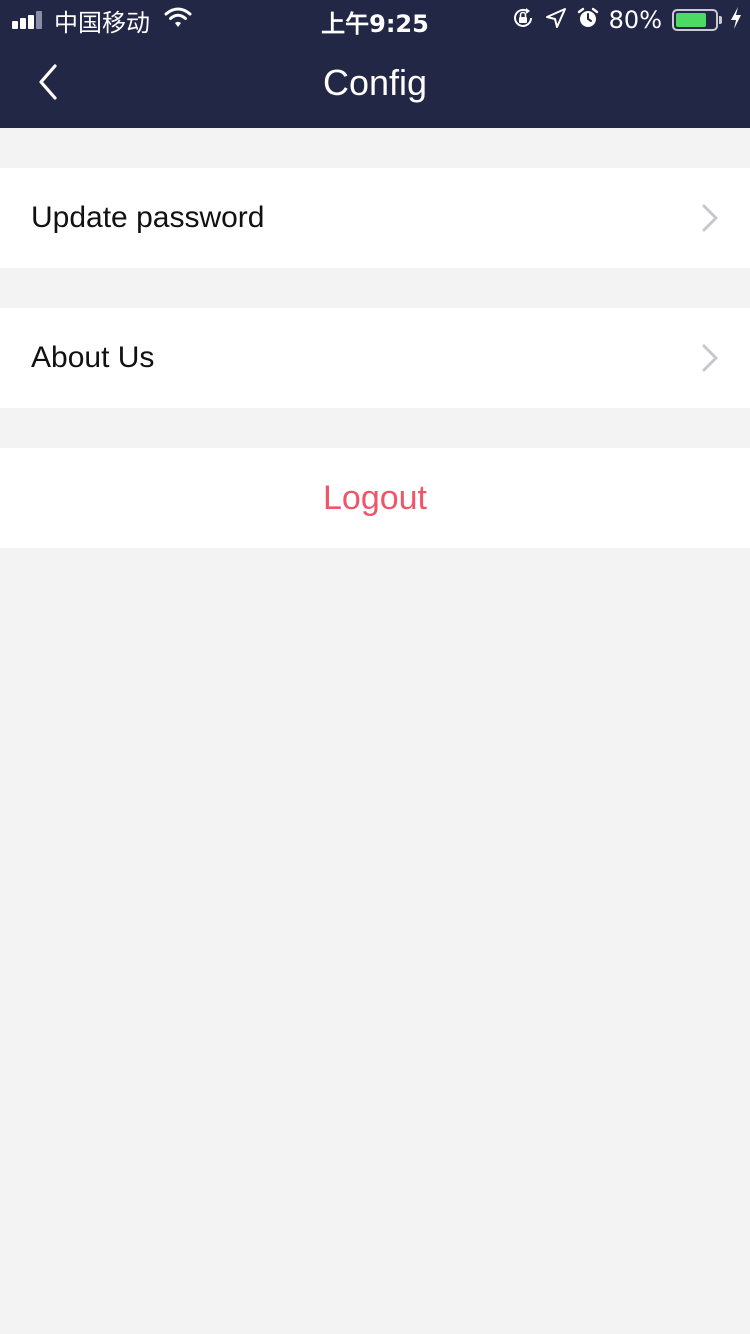 This screenshot has width=750, height=1334. What do you see at coordinates (736, 20) in the screenshot?
I see `charging-bolt-icon` at bounding box center [736, 20].